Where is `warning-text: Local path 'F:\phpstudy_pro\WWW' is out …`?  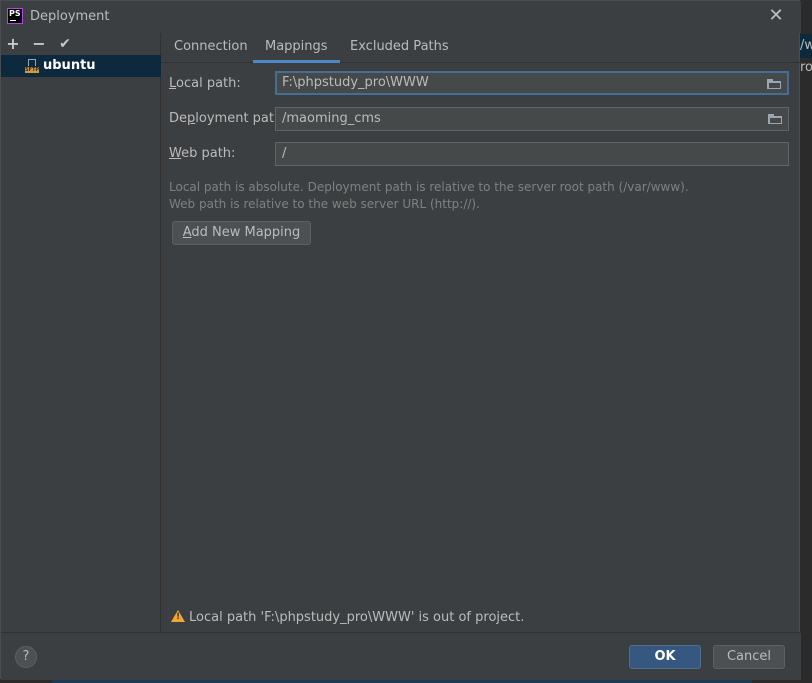
warning-text: Local path 'F:\phpstudy_pro\WWW' is out … is located at coordinates (357, 617).